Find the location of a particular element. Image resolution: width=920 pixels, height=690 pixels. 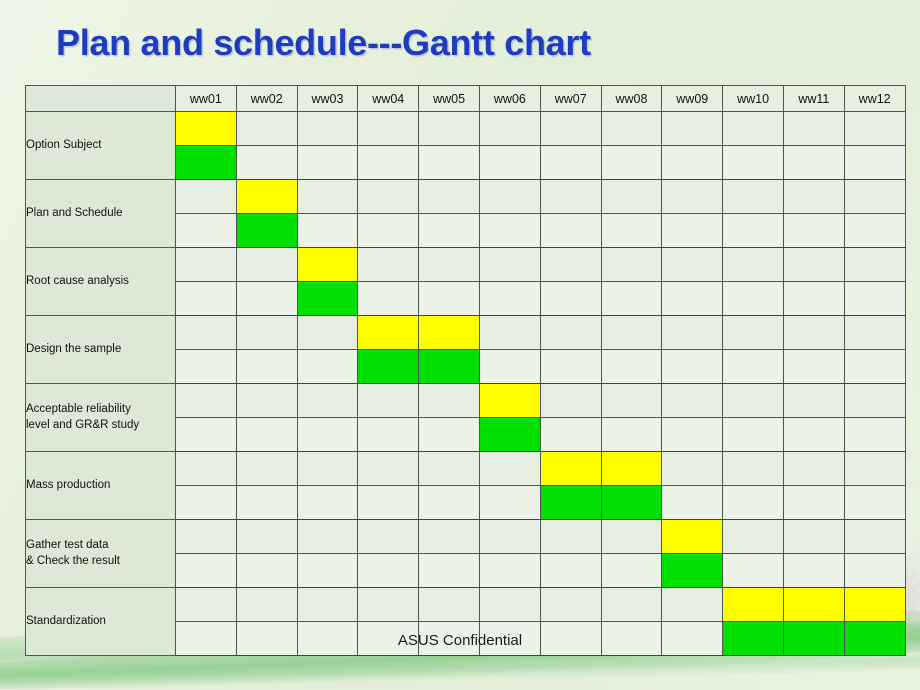

column-header-ww12: ww12 is located at coordinates (874, 98).